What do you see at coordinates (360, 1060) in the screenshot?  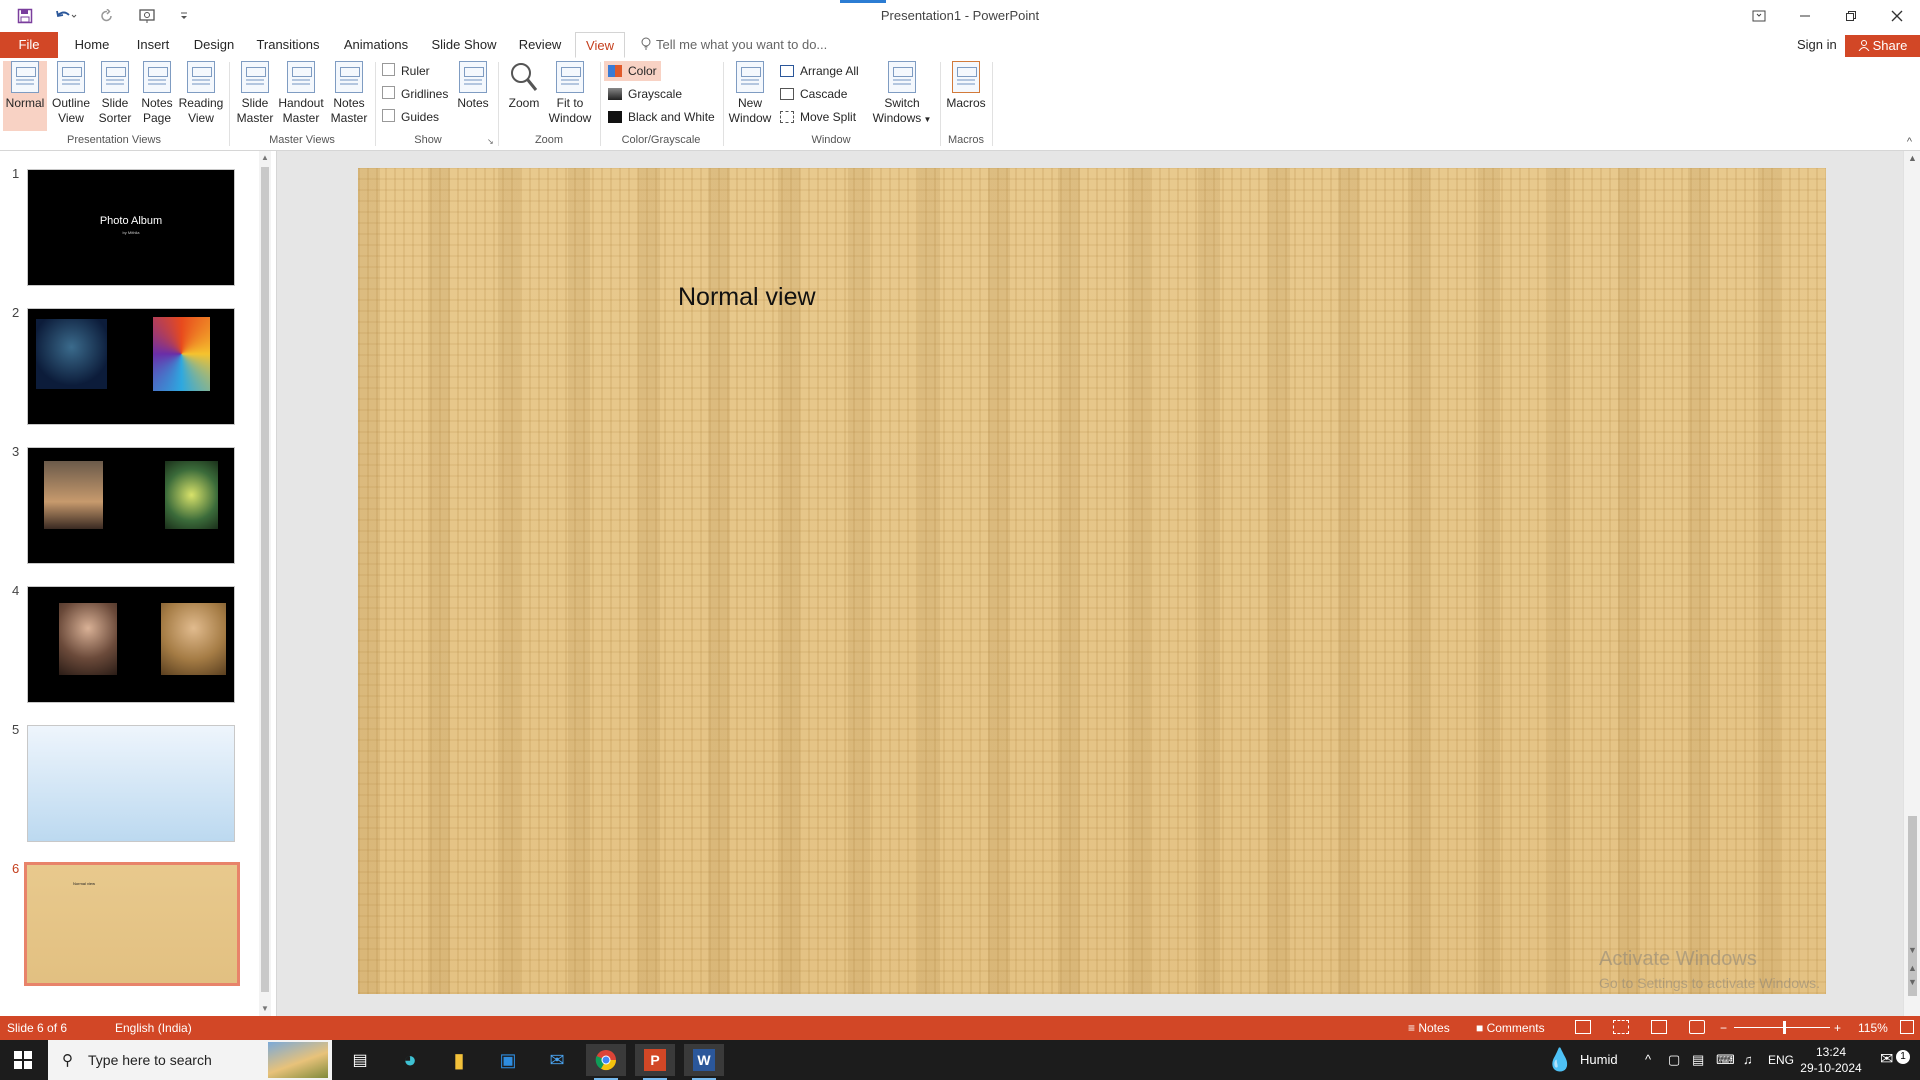 I see `task-view-icon: ▤` at bounding box center [360, 1060].